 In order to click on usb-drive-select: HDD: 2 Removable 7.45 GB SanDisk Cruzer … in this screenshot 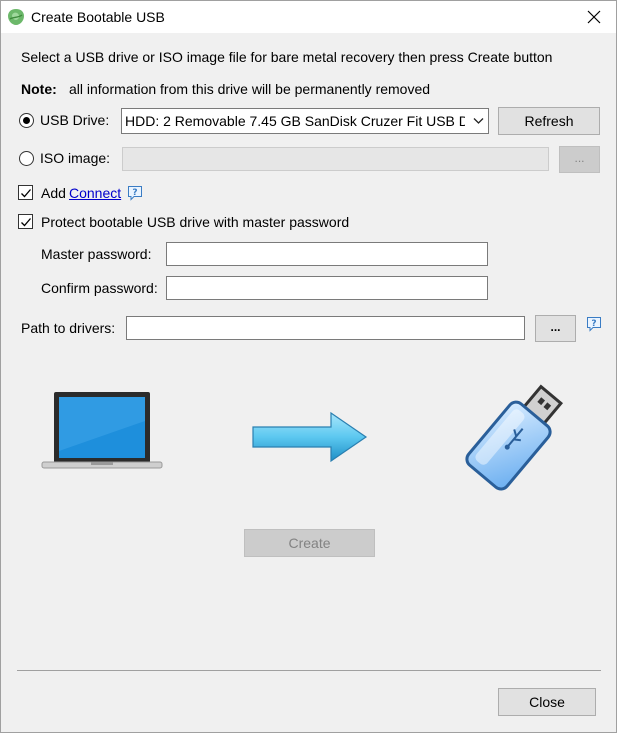, I will do `click(305, 121)`.